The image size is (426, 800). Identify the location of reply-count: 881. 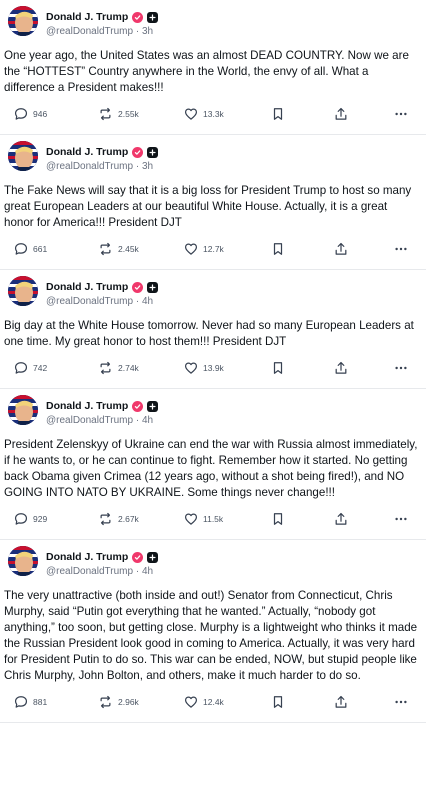
(40, 702).